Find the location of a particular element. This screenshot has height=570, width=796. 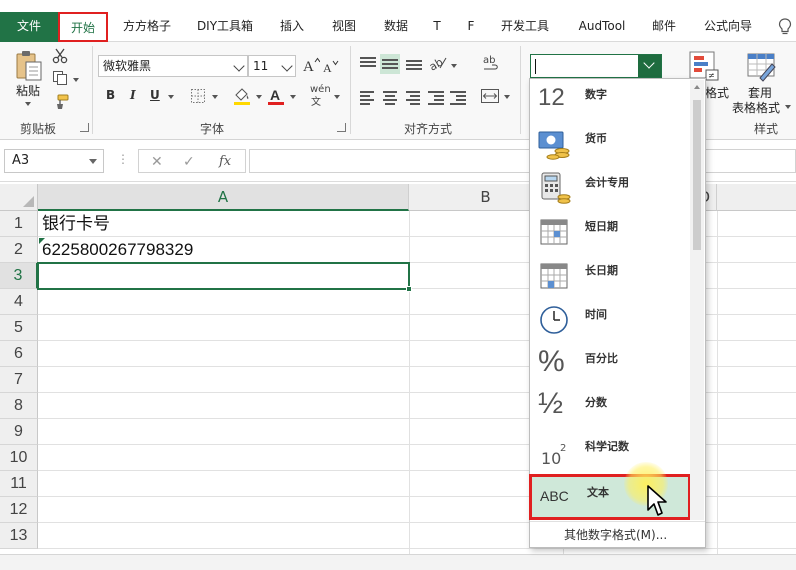

font-launcher is located at coordinates (341, 127).